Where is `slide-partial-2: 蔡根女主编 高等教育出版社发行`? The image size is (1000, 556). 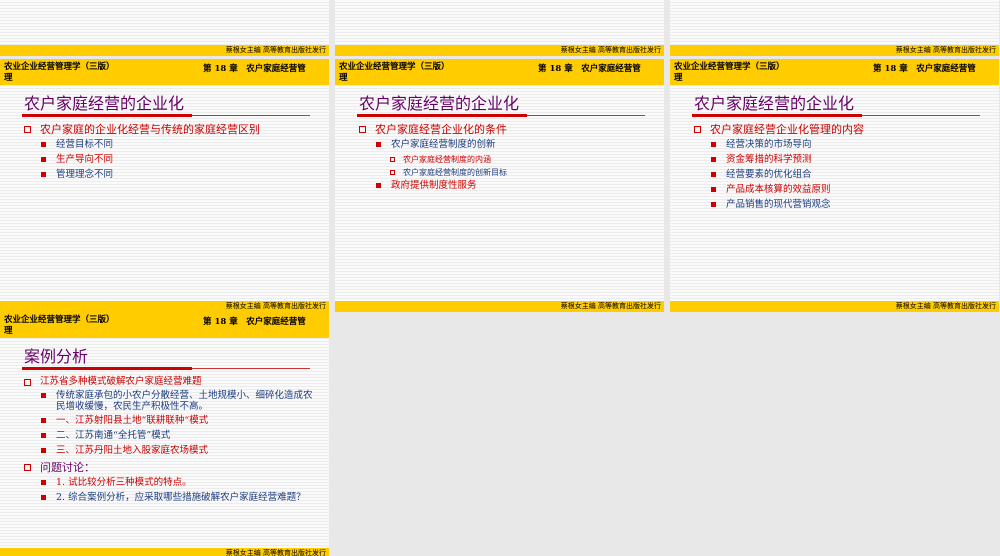
slide-partial-2: 蔡根女主编 高等教育出版社发行 is located at coordinates (499, 28).